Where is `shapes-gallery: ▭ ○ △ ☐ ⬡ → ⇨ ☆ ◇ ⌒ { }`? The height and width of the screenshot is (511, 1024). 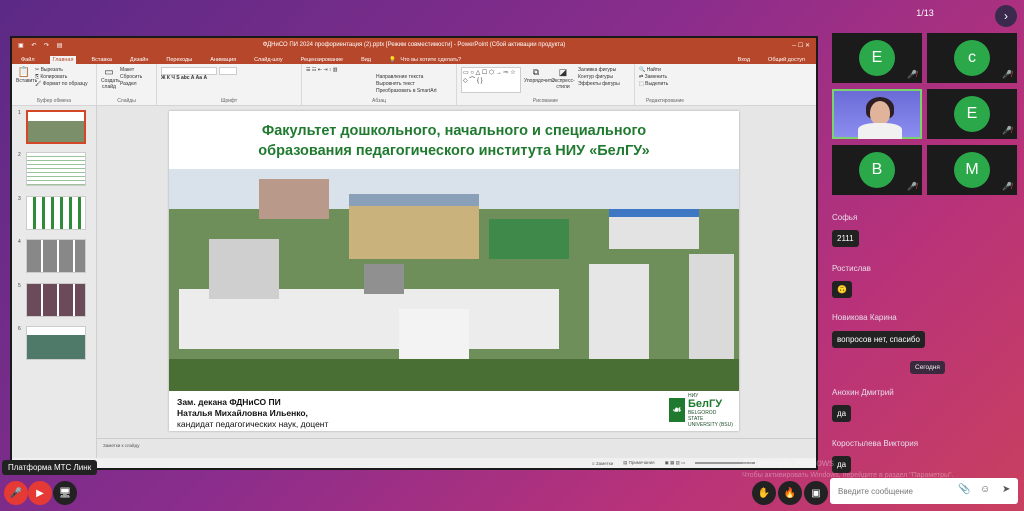
shapes-gallery: ▭ ○ △ ☐ ⬡ → ⇨ ☆ ◇ ⌒ { } is located at coordinates (491, 80).